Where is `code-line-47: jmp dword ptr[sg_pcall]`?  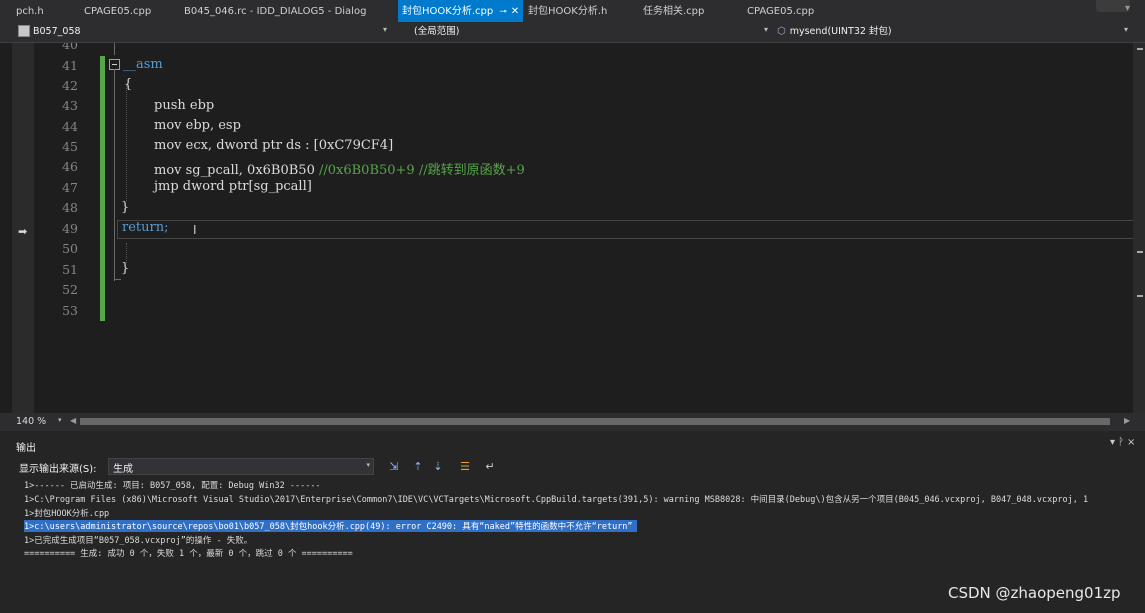
code-line-47: jmp dword ptr[sg_pcall] is located at coordinates (233, 186).